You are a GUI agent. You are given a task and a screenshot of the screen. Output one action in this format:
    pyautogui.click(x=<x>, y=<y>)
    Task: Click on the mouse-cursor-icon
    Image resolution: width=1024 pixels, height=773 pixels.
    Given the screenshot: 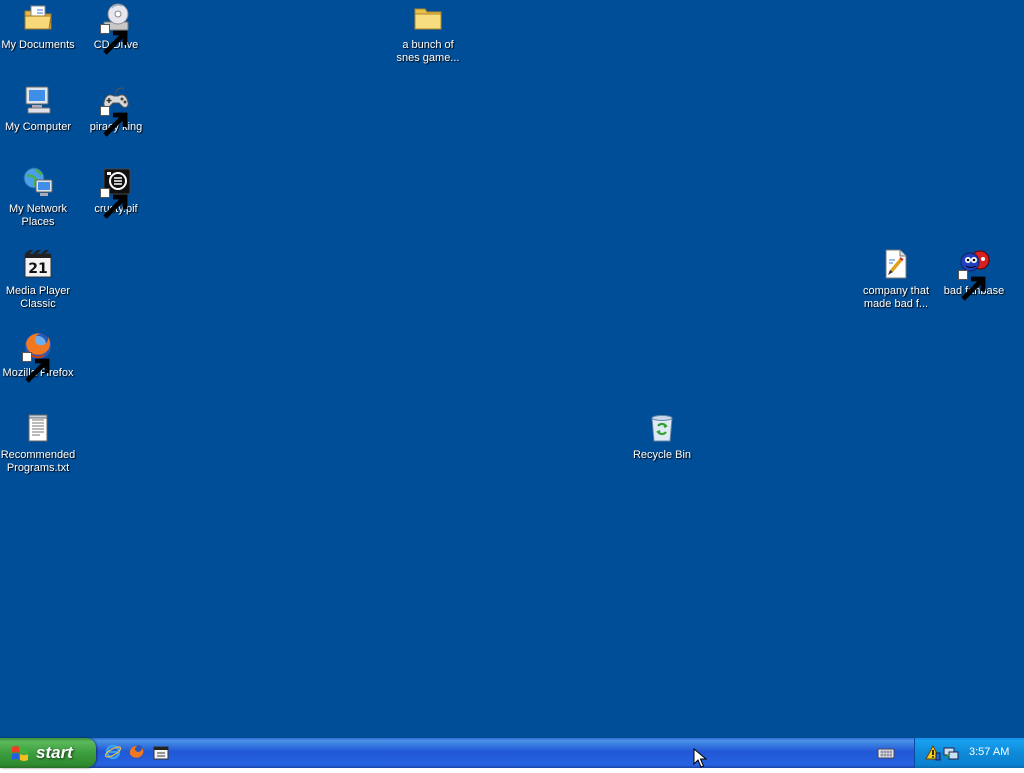 What is the action you would take?
    pyautogui.click(x=700, y=757)
    